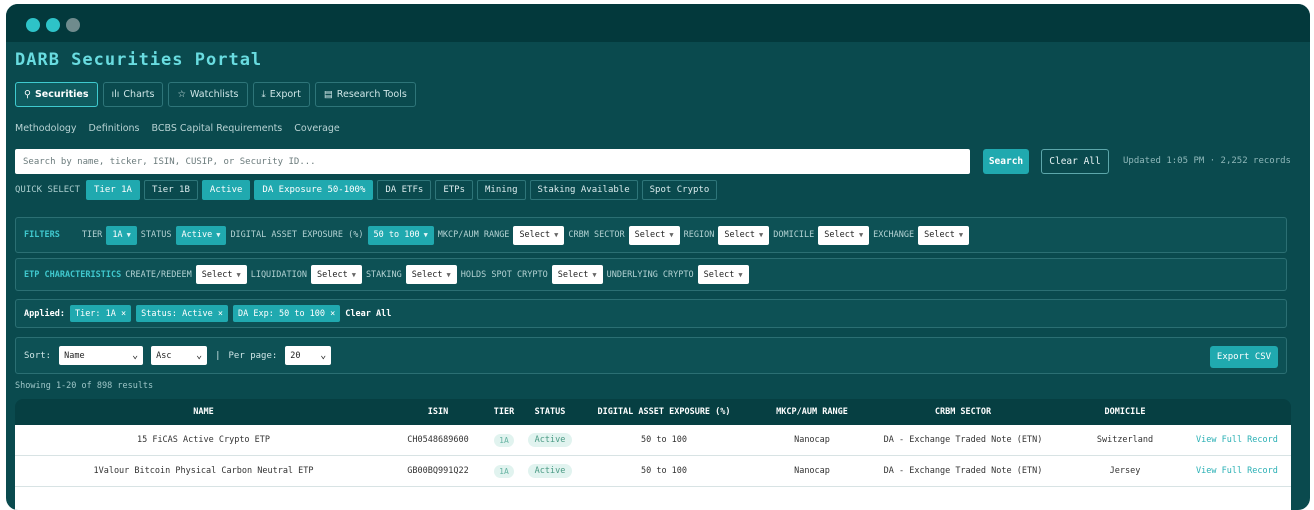 The image size is (1314, 510). Describe the element at coordinates (217, 128) in the screenshot. I see `subnav-bcbs: BCBS Capital Requirements` at that location.